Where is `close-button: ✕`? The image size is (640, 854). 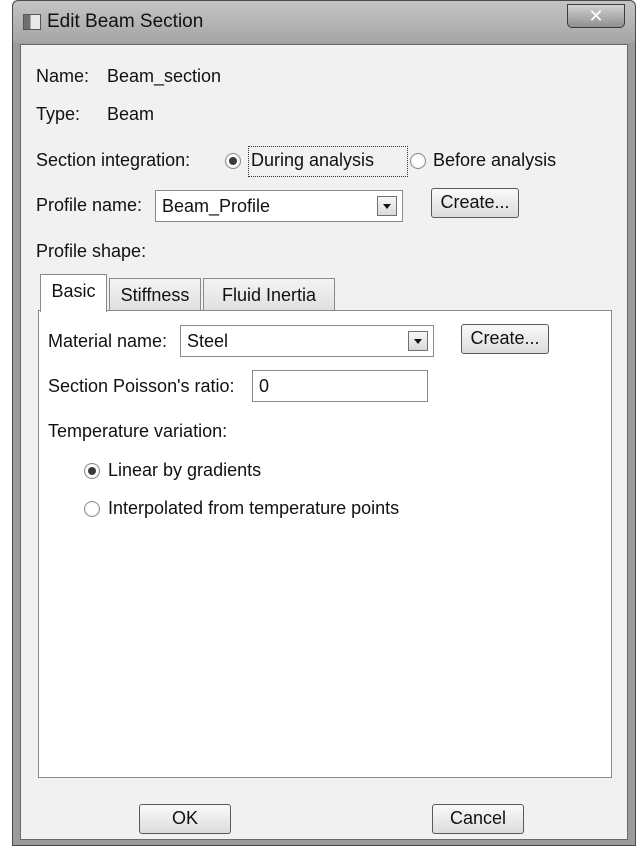
close-button: ✕ is located at coordinates (596, 16).